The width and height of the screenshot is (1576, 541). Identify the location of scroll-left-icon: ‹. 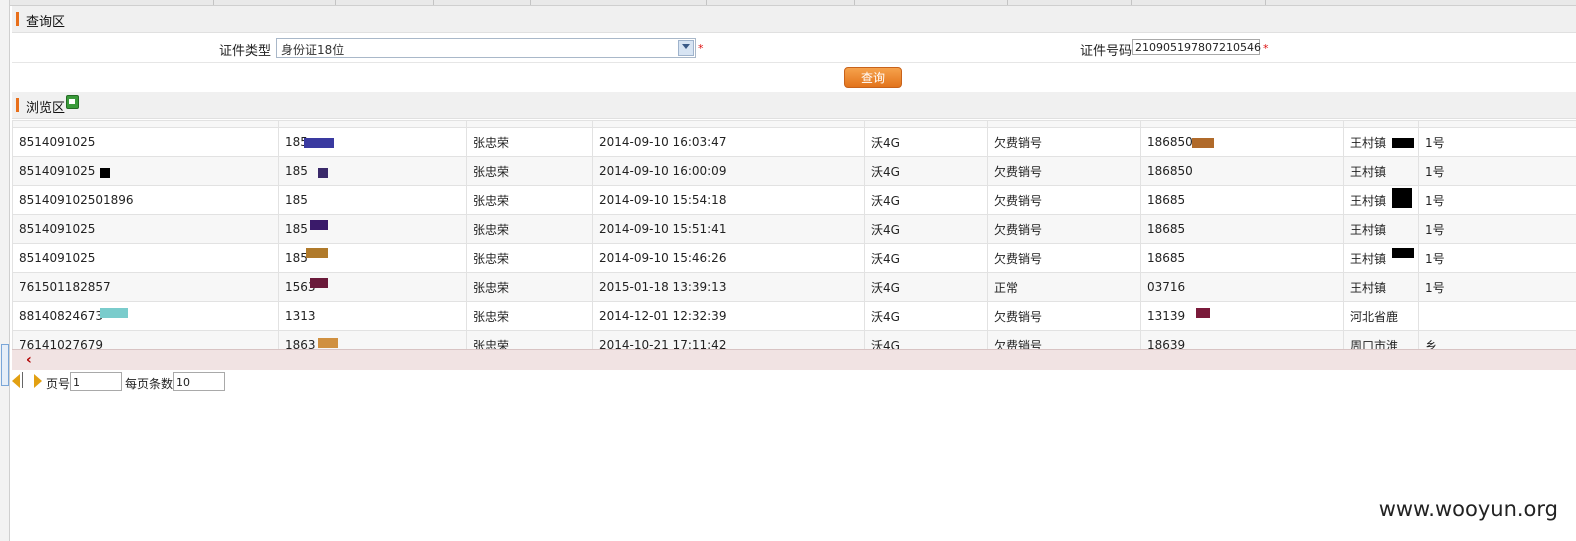
(29, 360).